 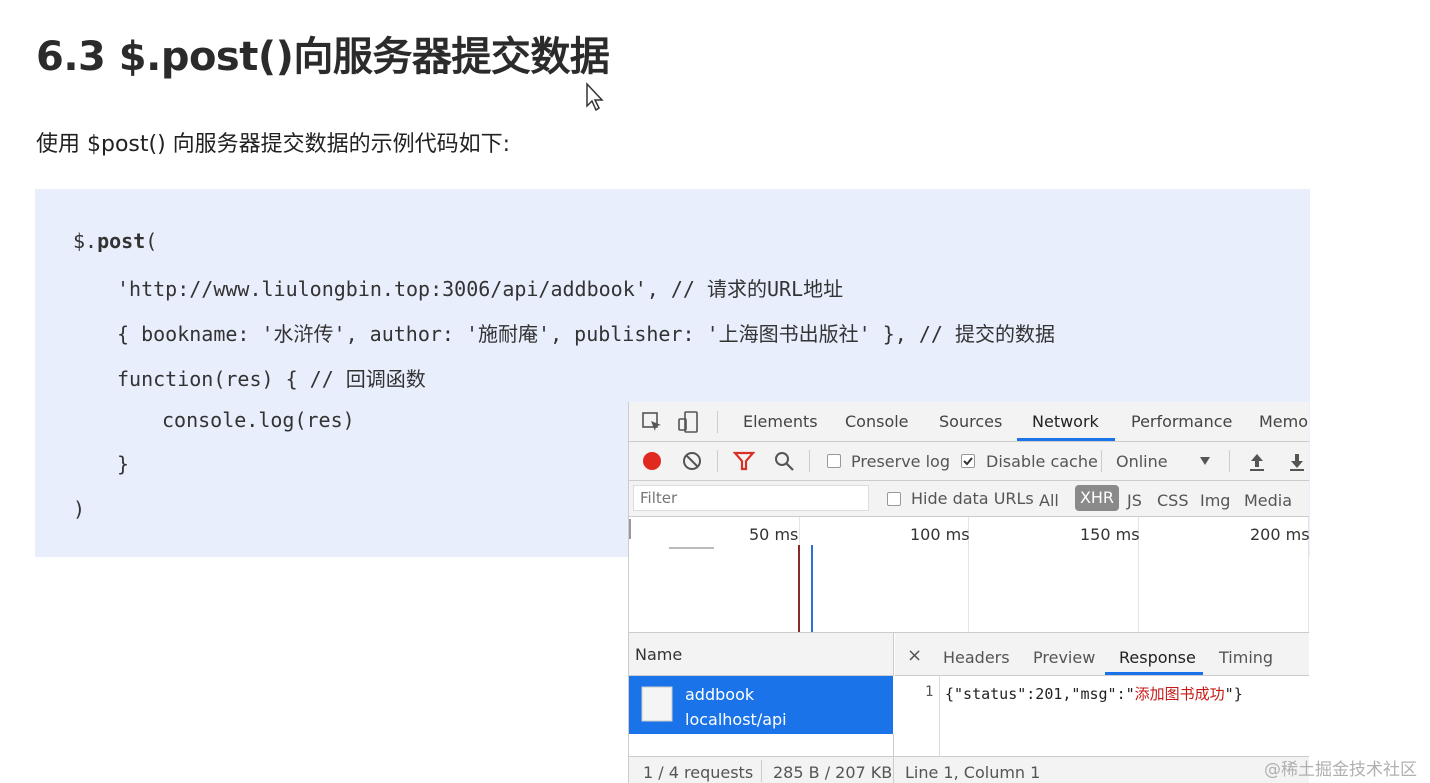 What do you see at coordinates (877, 421) in the screenshot?
I see `tab-console: Console` at bounding box center [877, 421].